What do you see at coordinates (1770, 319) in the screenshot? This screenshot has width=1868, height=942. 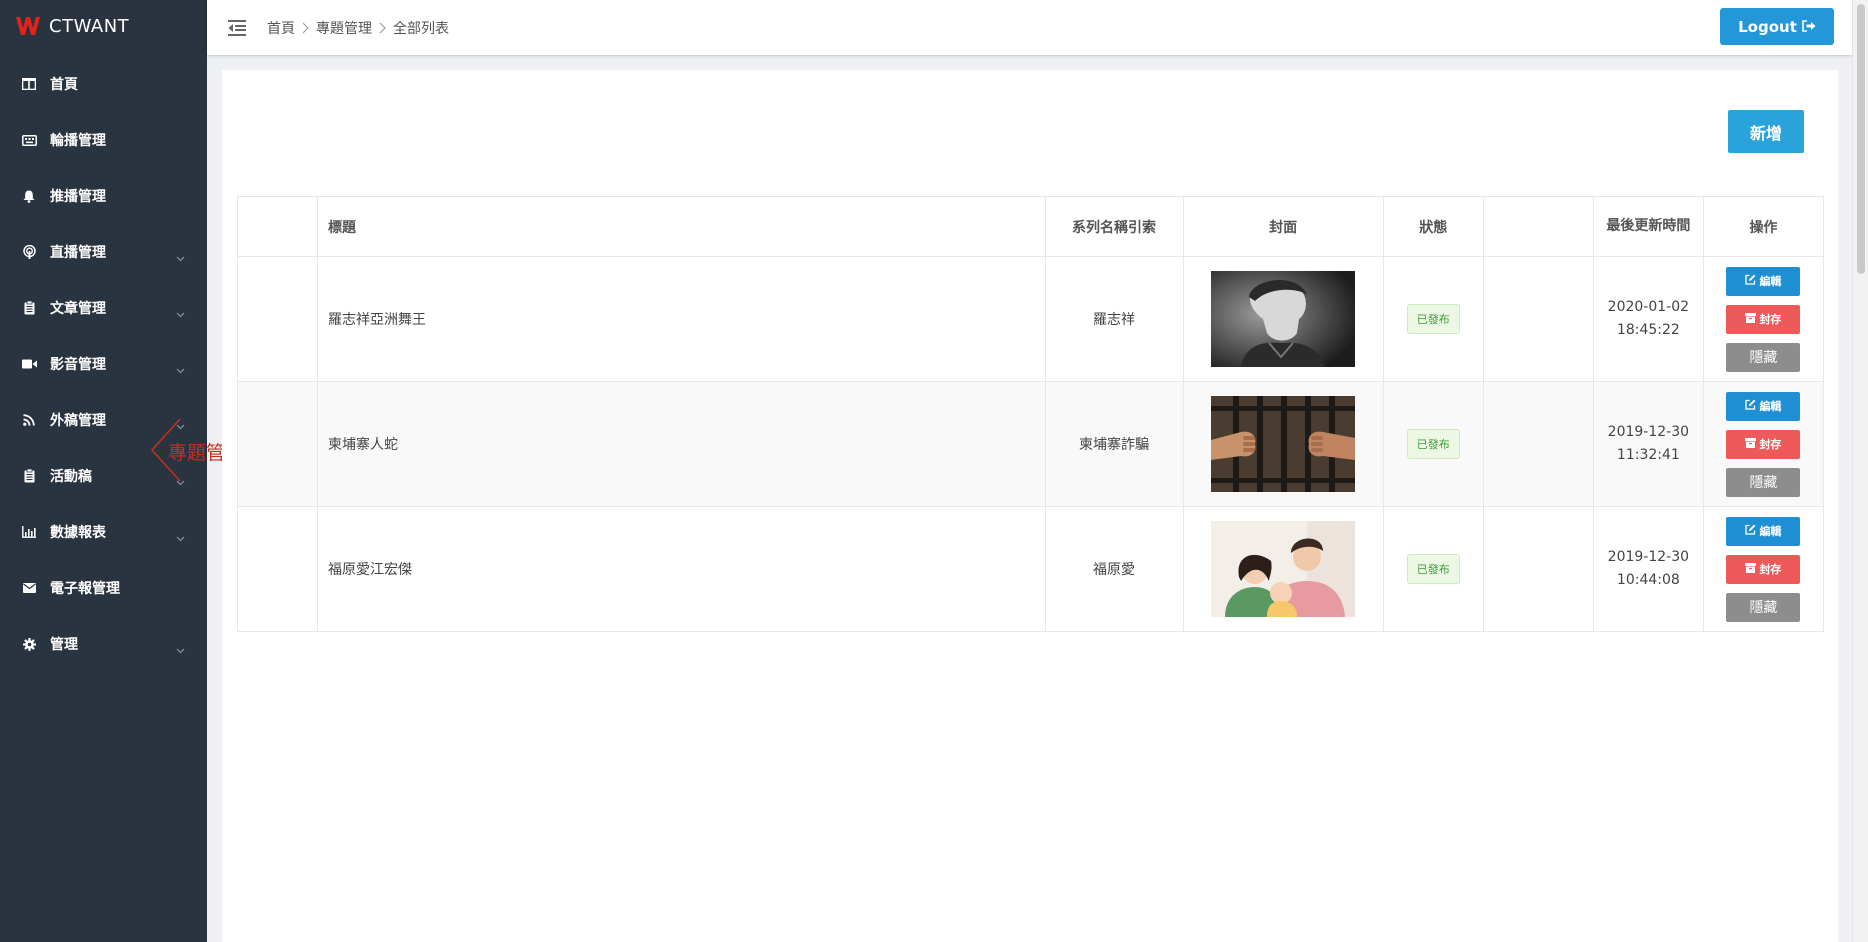 I see `archive-label: 封存` at bounding box center [1770, 319].